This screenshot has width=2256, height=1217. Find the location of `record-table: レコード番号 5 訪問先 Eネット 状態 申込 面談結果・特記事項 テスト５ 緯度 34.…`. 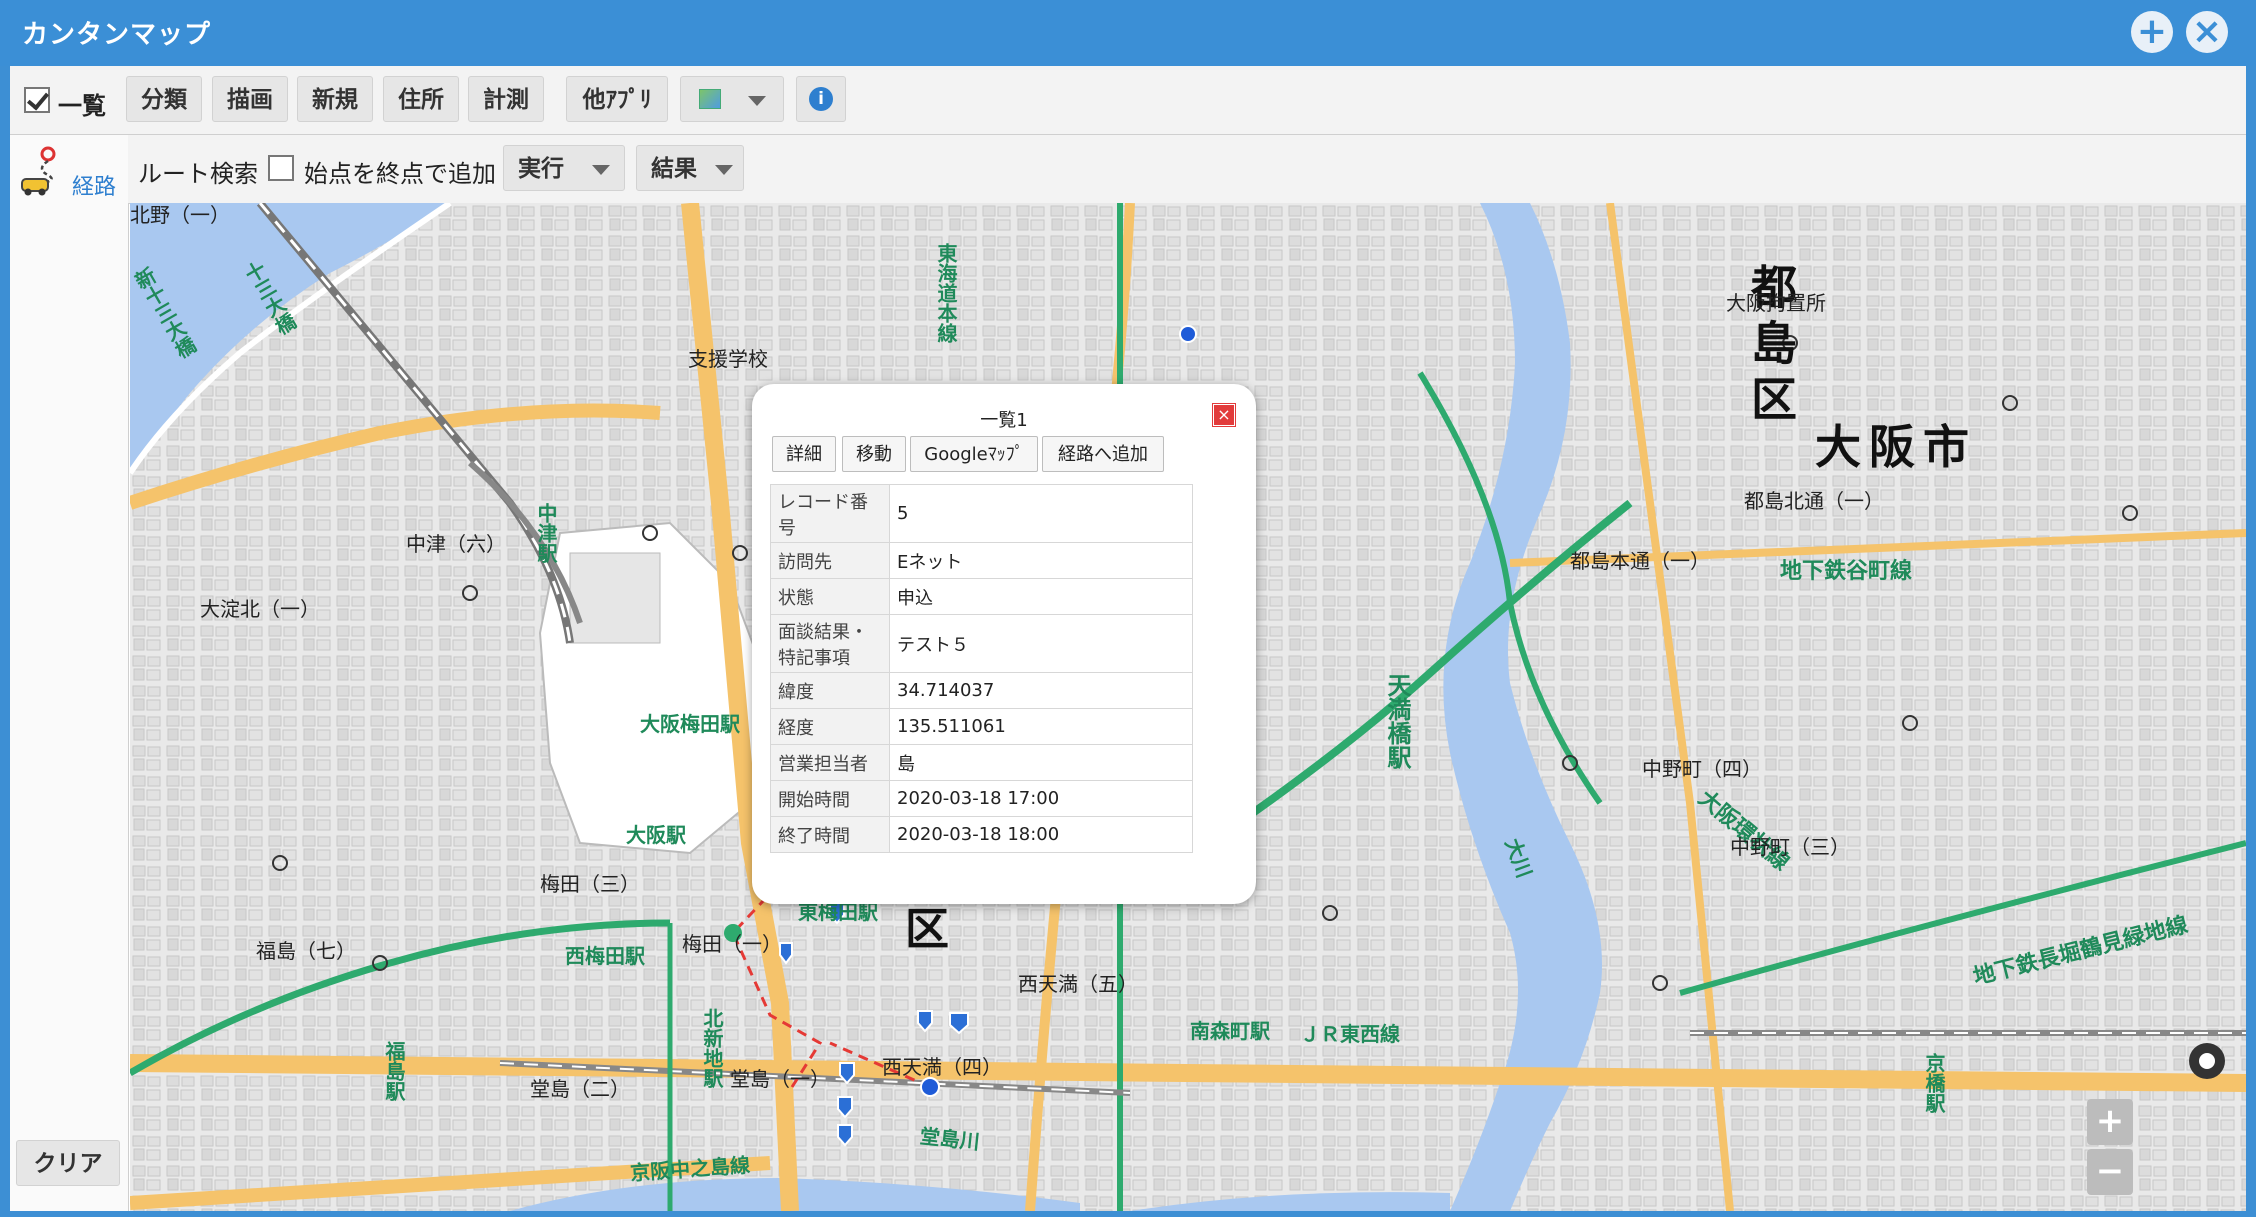

record-table: レコード番号 5 訪問先 Eネット 状態 申込 面談結果・特記事項 テスト５ 緯度 34.… is located at coordinates (981, 668).